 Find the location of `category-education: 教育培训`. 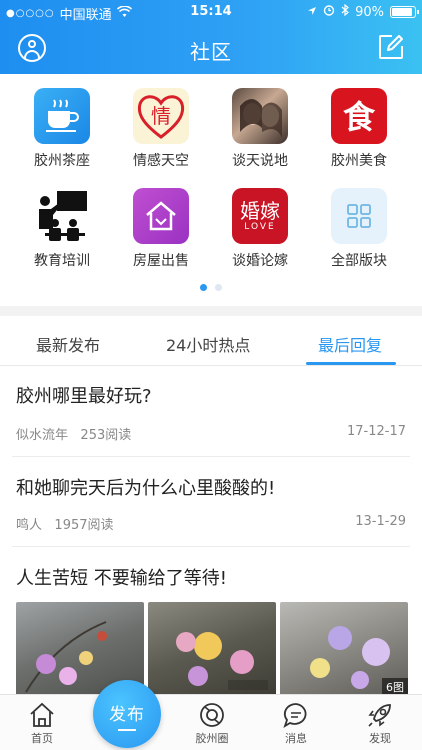

category-education: 教育培训 is located at coordinates (62, 229).